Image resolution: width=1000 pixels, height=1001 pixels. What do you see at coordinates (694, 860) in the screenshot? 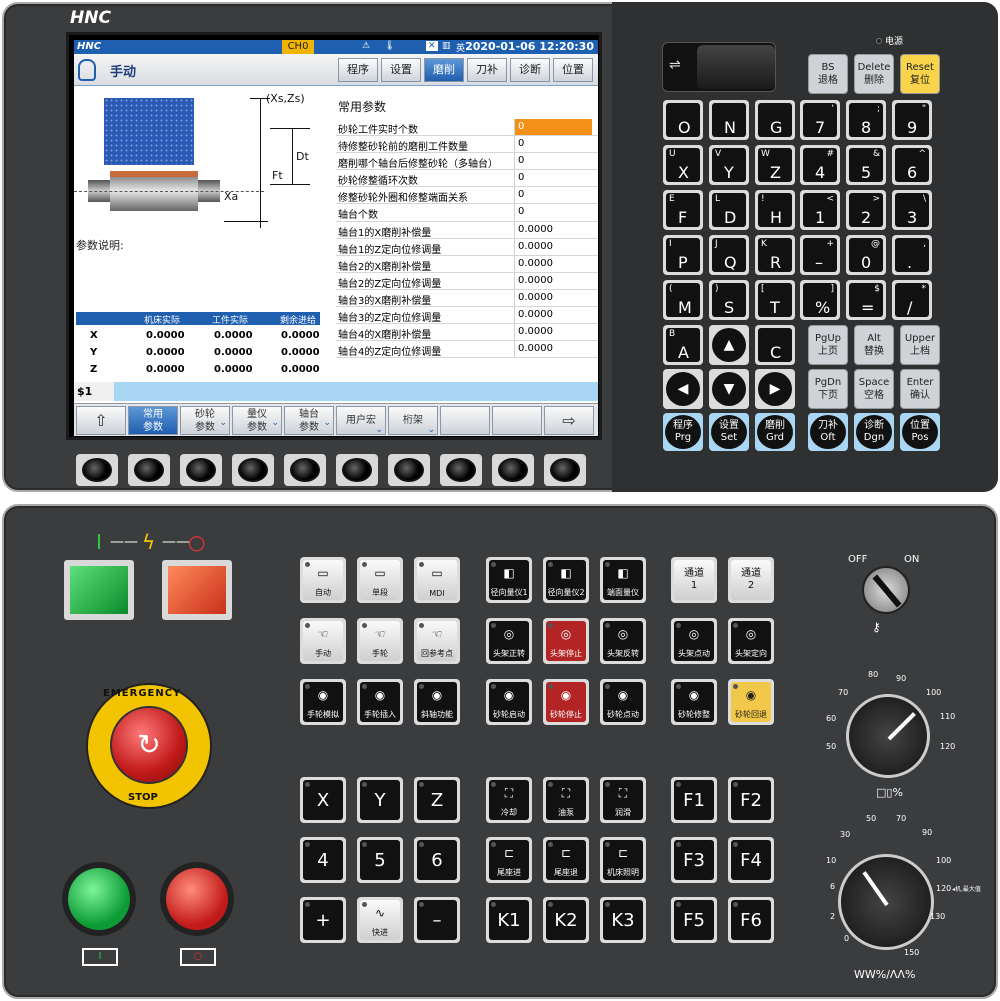
I see `f-key-3: F3` at bounding box center [694, 860].